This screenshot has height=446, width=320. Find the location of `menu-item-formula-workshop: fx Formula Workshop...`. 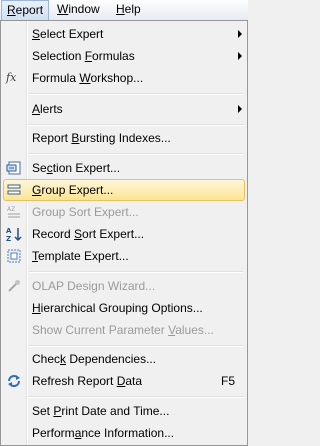

menu-item-formula-workshop: fx Formula Workshop... is located at coordinates (124, 78).